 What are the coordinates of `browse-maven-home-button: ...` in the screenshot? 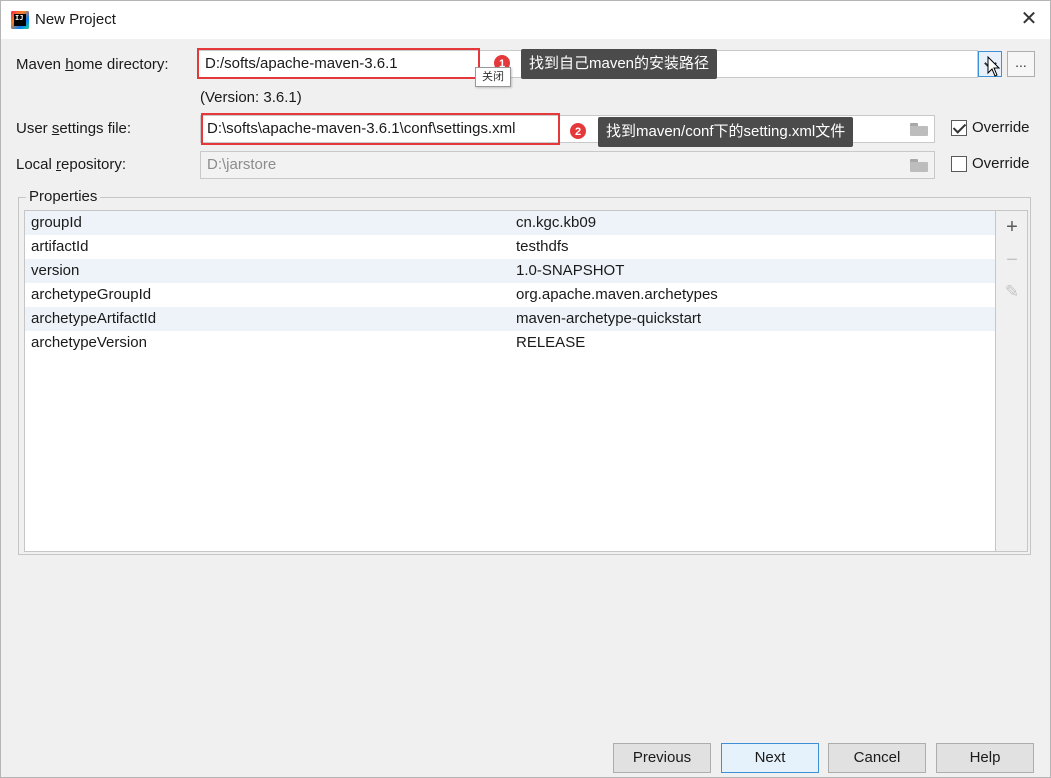 It's located at (1021, 64).